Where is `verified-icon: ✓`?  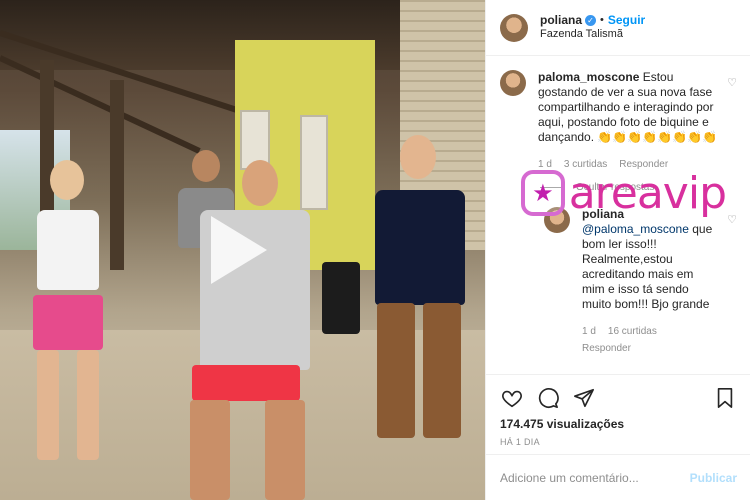 verified-icon: ✓ is located at coordinates (591, 21).